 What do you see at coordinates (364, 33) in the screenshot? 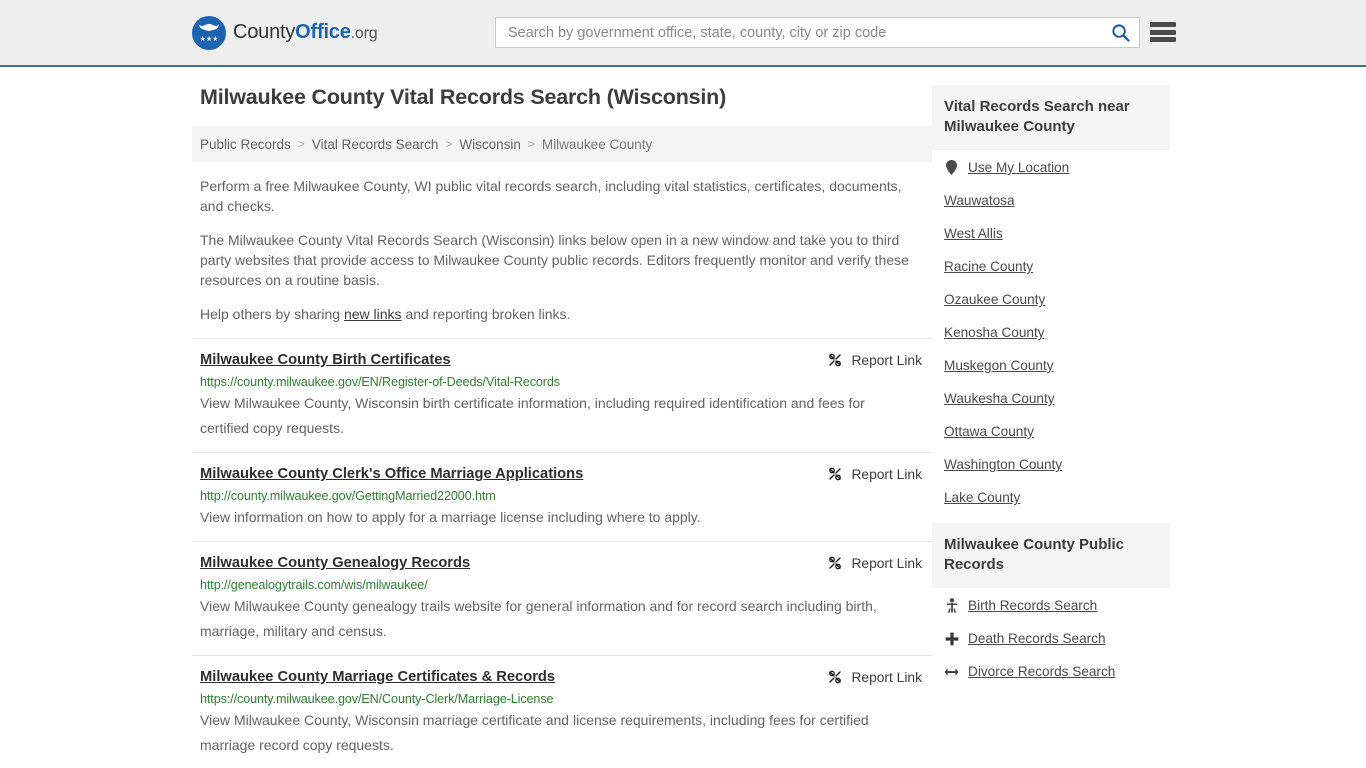
I see `logo-suffix: .org` at bounding box center [364, 33].